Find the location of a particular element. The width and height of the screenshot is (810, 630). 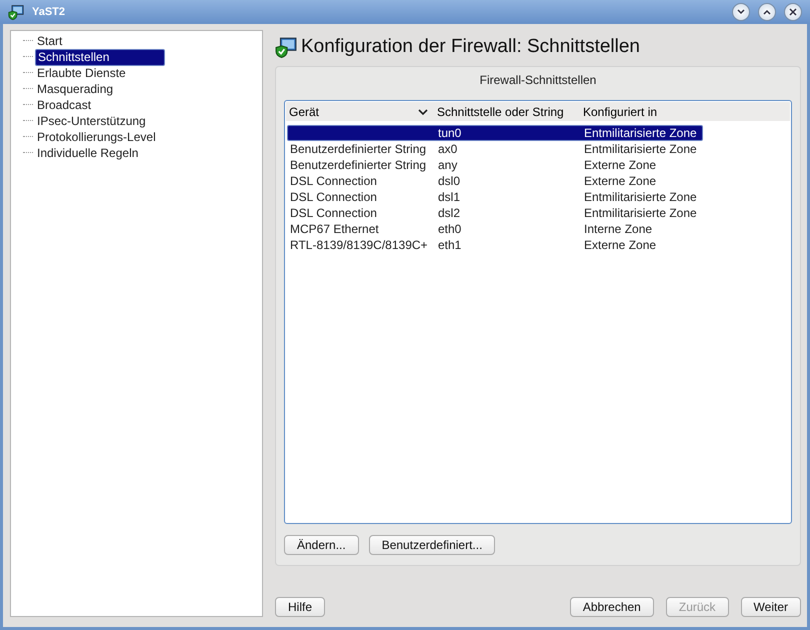

table-row: RTL-8139/8139C/8139C+ eth1 Externe Zone is located at coordinates (495, 245).